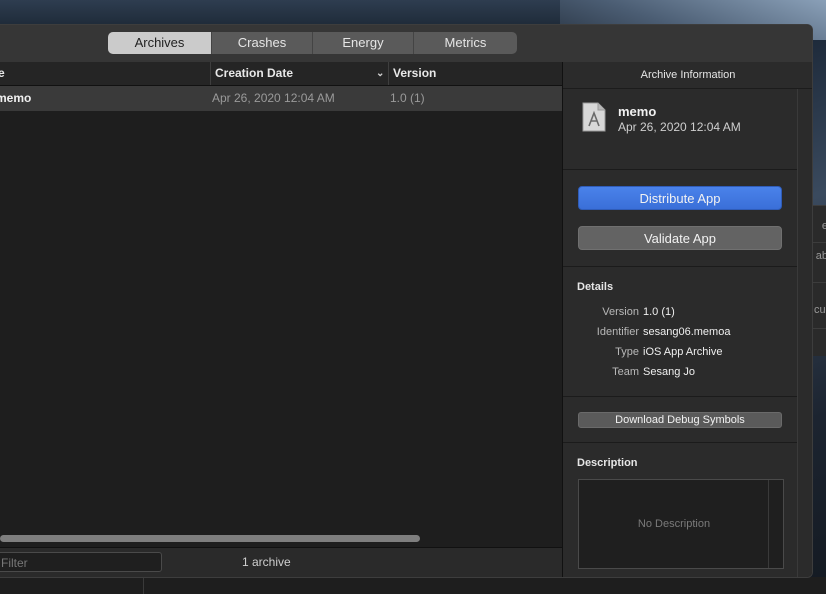 Image resolution: width=826 pixels, height=594 pixels. Describe the element at coordinates (669, 372) in the screenshot. I see `detail-value: Sesang Jo` at that location.